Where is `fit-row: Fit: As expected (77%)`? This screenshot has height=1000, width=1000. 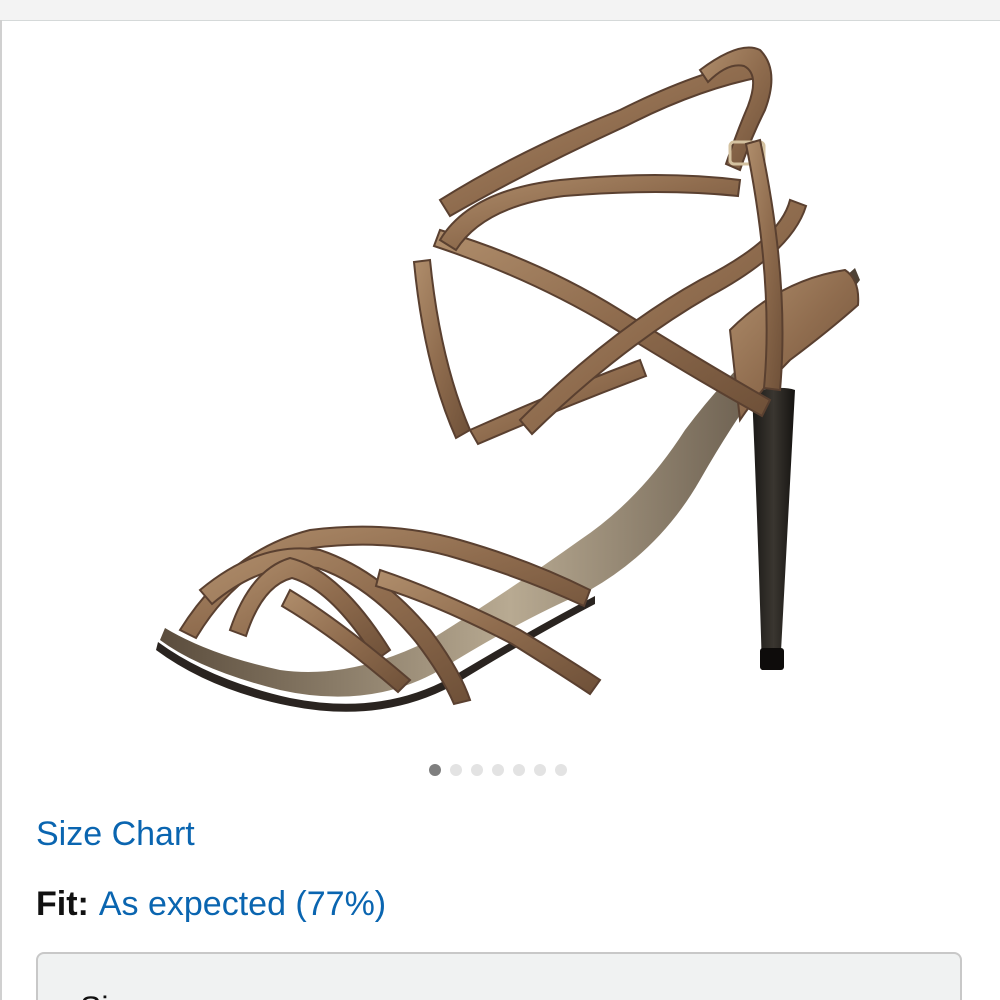 fit-row: Fit: As expected (77%) is located at coordinates (211, 904).